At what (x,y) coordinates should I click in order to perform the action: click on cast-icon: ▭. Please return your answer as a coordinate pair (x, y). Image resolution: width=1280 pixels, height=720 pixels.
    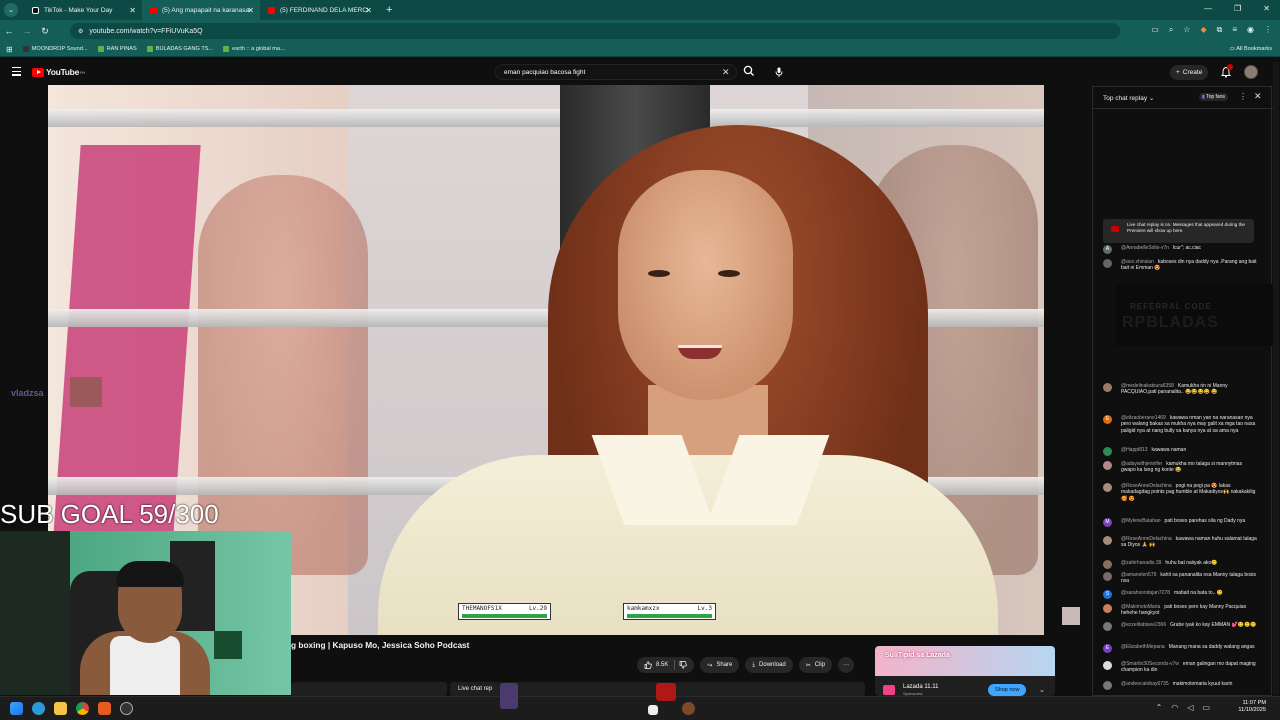
    Looking at the image, I should click on (1155, 30).